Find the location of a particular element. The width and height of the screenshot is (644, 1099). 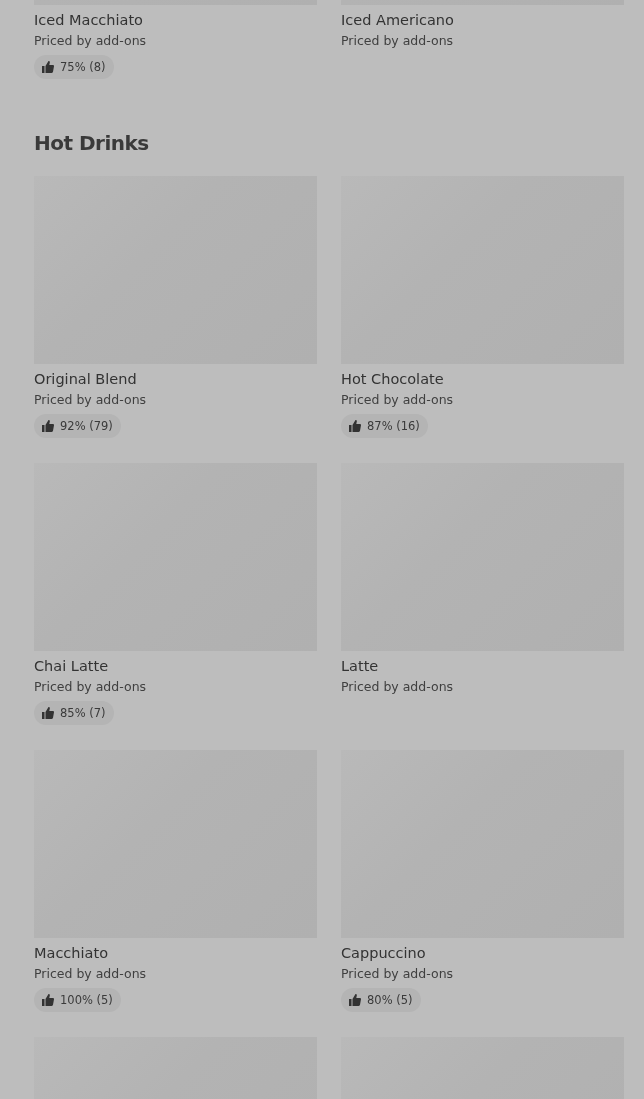

section-heading: Hot Drinks is located at coordinates (92, 143).